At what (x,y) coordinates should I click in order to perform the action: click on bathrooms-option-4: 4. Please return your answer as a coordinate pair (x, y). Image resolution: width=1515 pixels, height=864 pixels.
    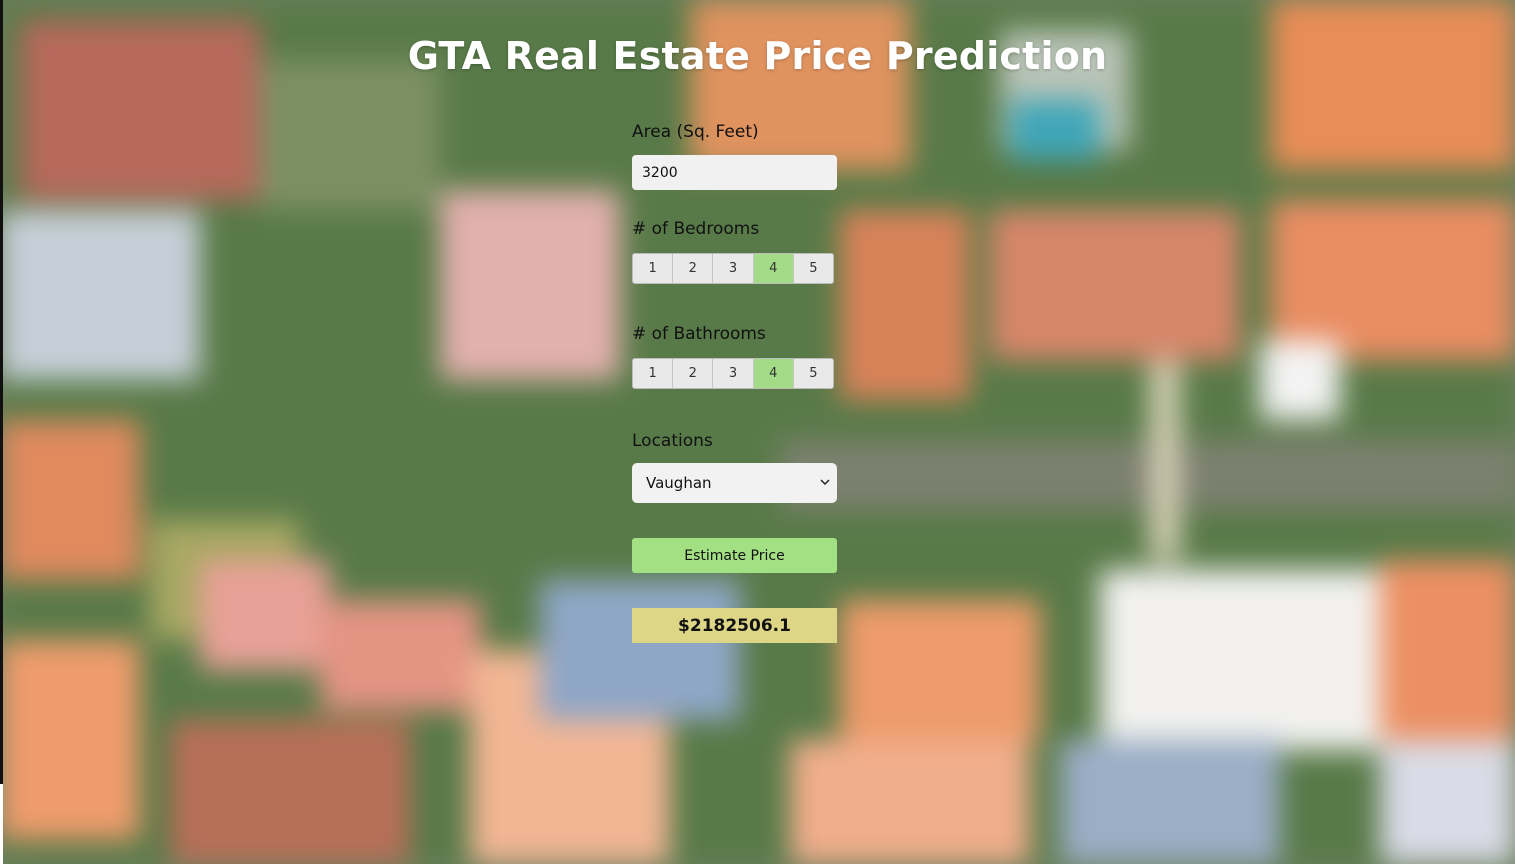
    Looking at the image, I should click on (773, 373).